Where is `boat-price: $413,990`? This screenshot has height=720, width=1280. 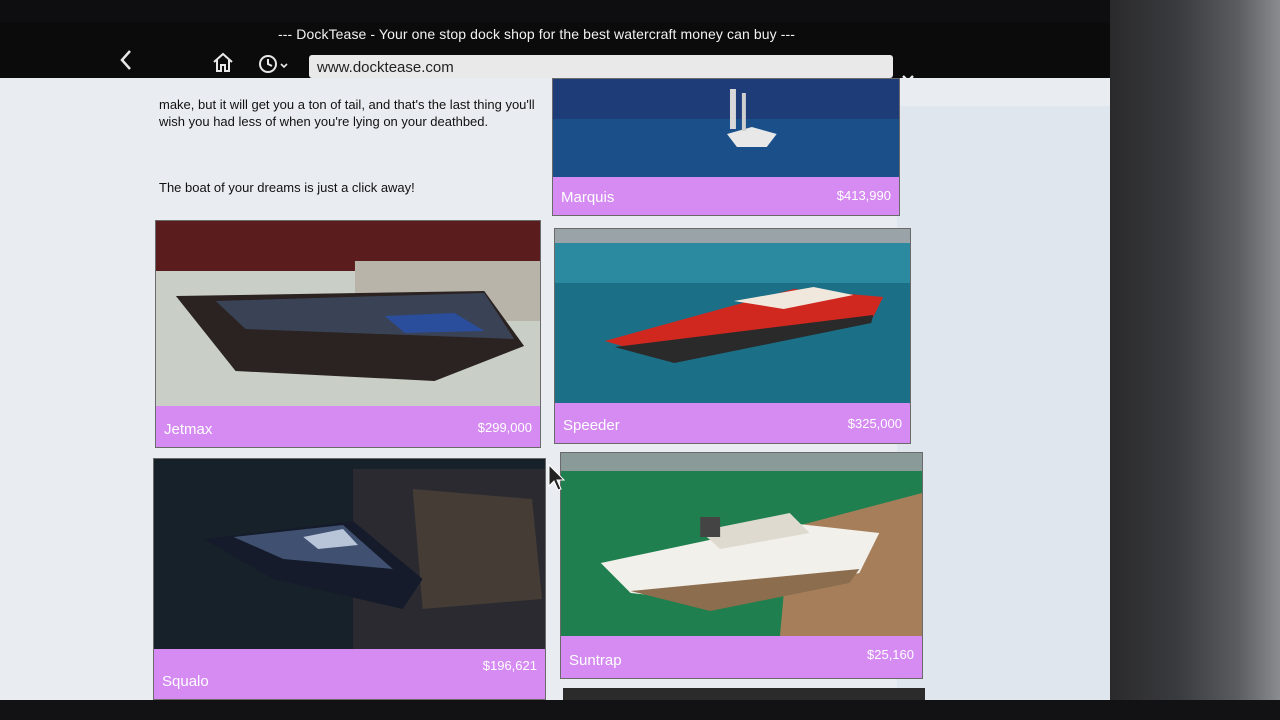
boat-price: $413,990 is located at coordinates (863, 195).